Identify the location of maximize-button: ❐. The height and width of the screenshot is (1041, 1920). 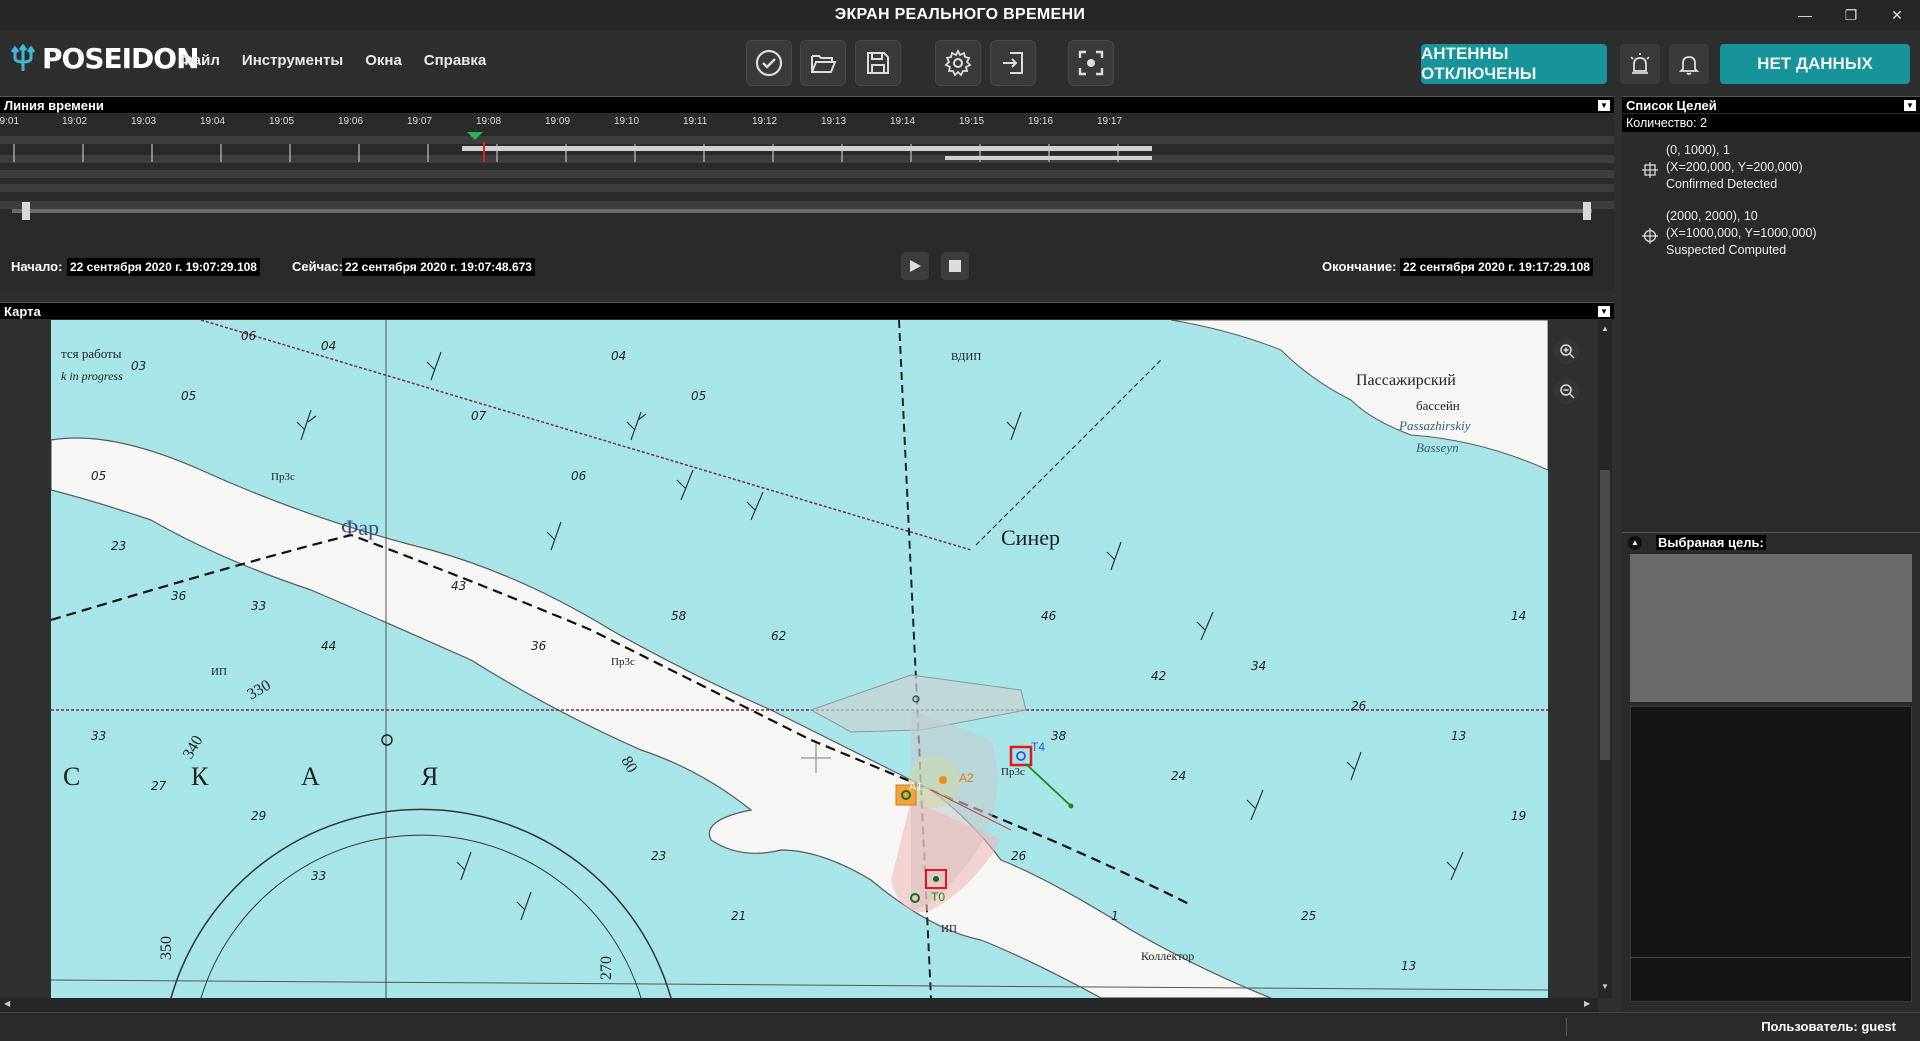
(1851, 15).